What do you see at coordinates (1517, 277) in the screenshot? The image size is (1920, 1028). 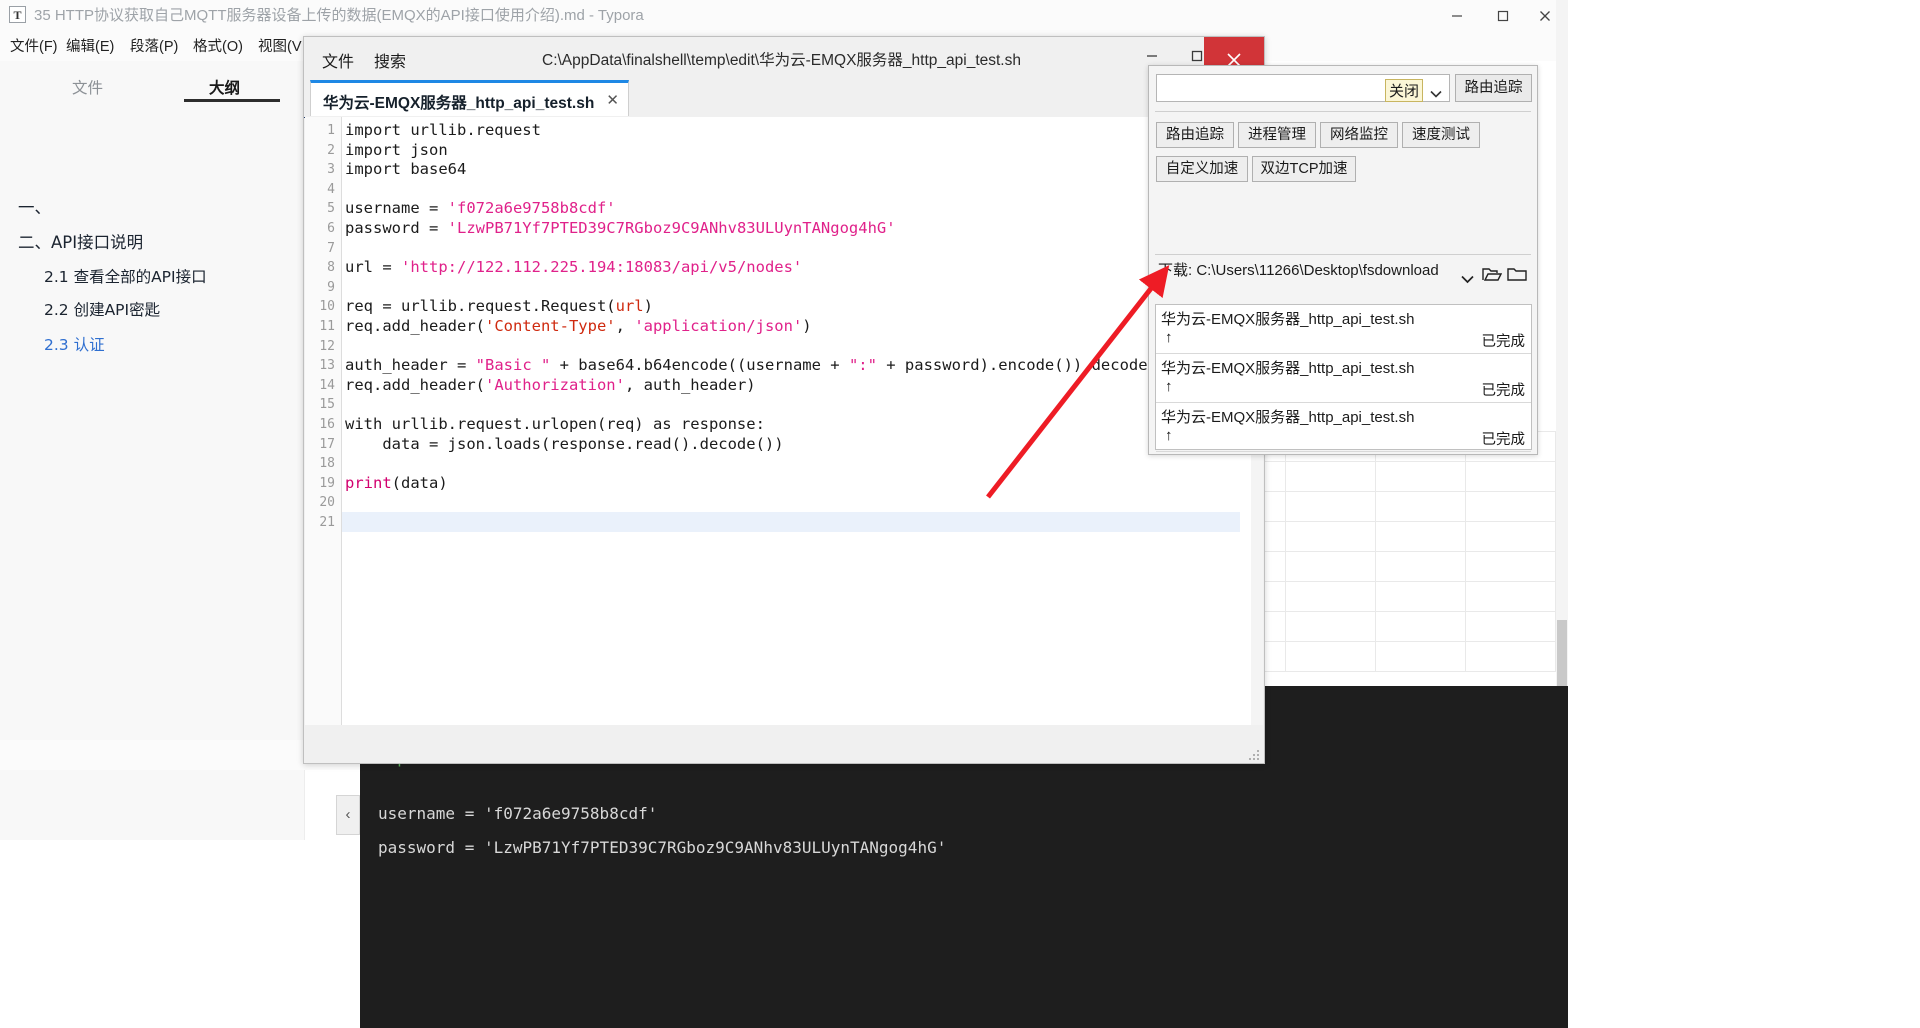 I see `folder-icon` at bounding box center [1517, 277].